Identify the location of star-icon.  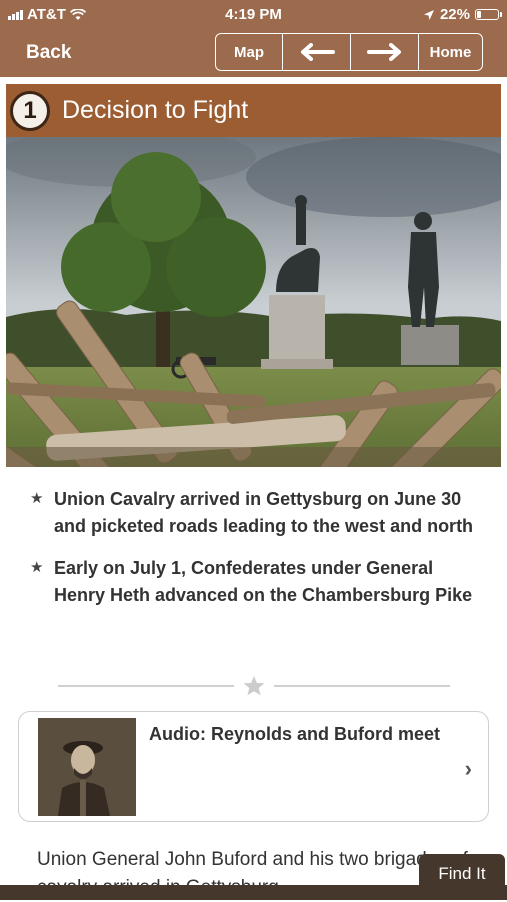
(254, 686).